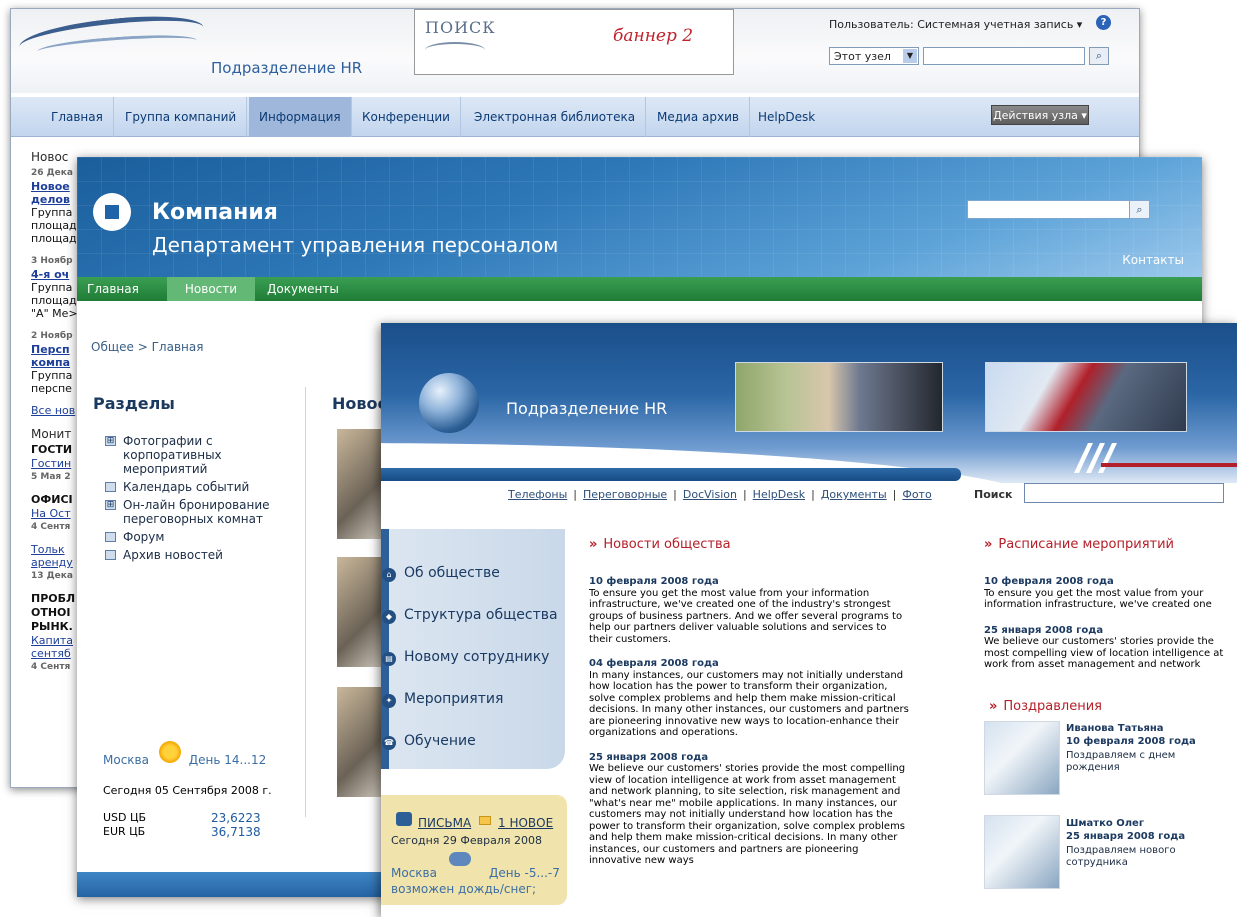 Image resolution: width=1237 pixels, height=917 pixels. I want to click on section-item: Форум, so click(200, 537).